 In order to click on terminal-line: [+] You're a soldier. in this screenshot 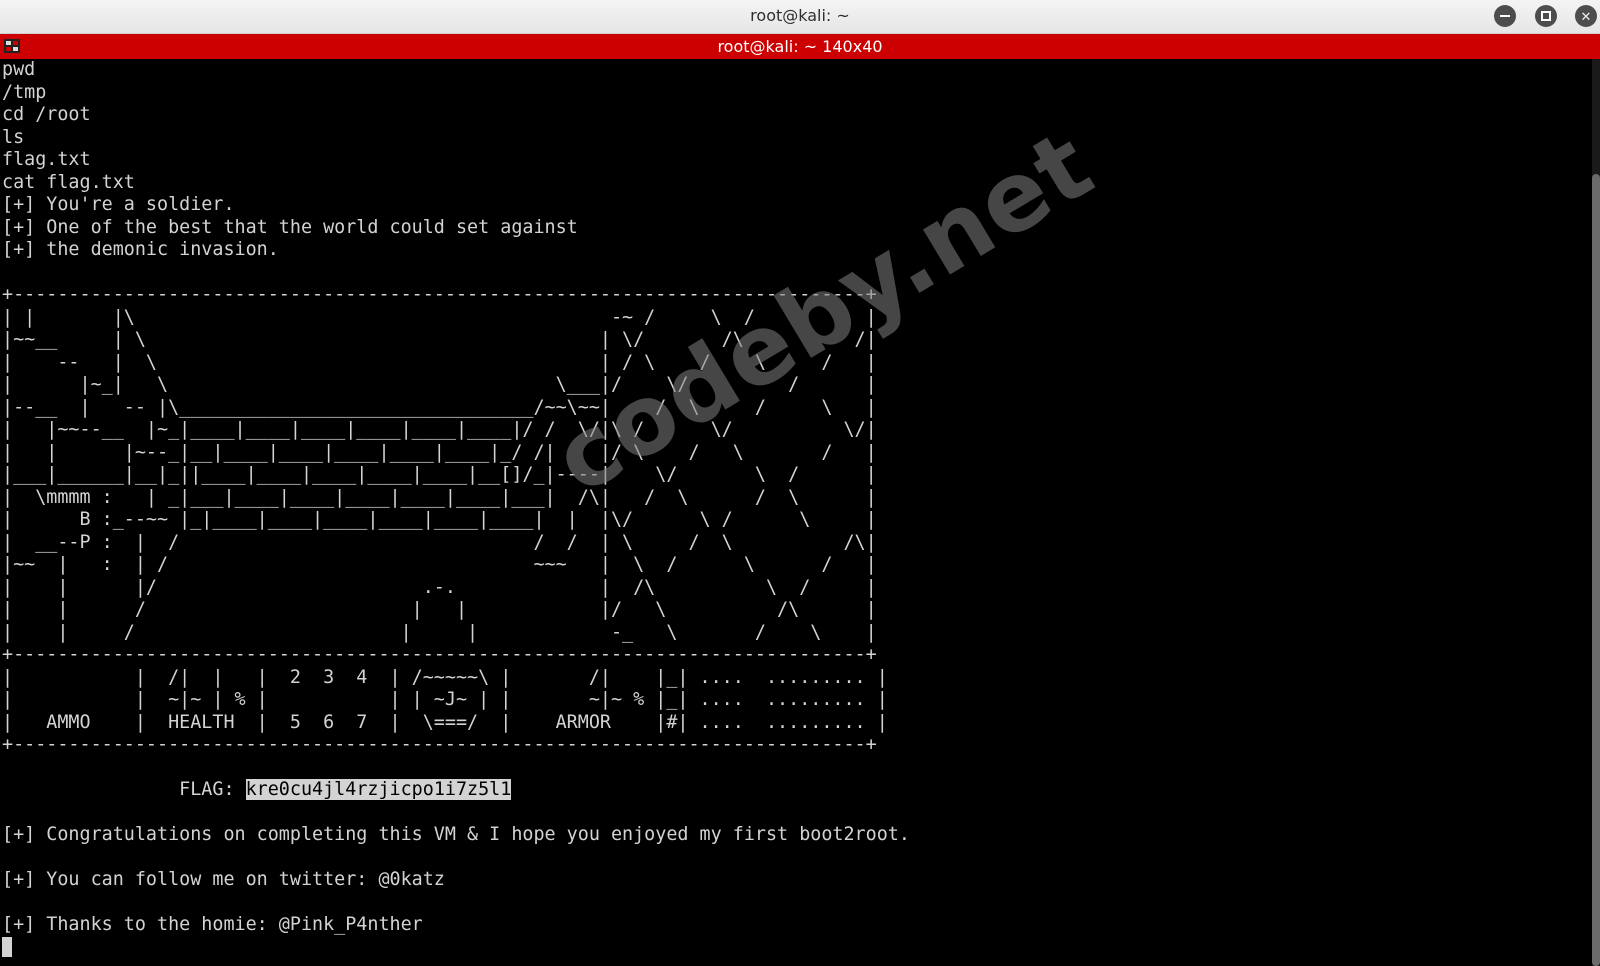, I will do `click(118, 204)`.